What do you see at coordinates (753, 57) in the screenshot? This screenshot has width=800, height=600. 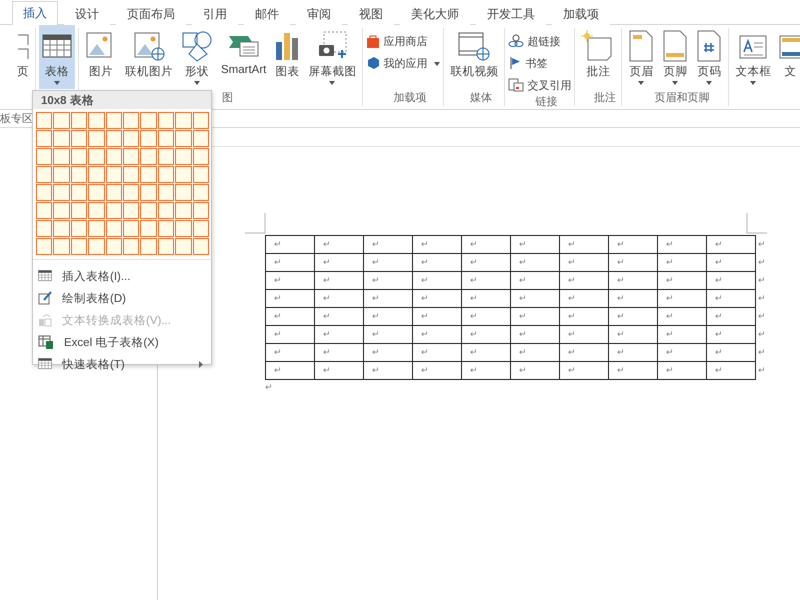 I see `ribbon-button: 文本框` at bounding box center [753, 57].